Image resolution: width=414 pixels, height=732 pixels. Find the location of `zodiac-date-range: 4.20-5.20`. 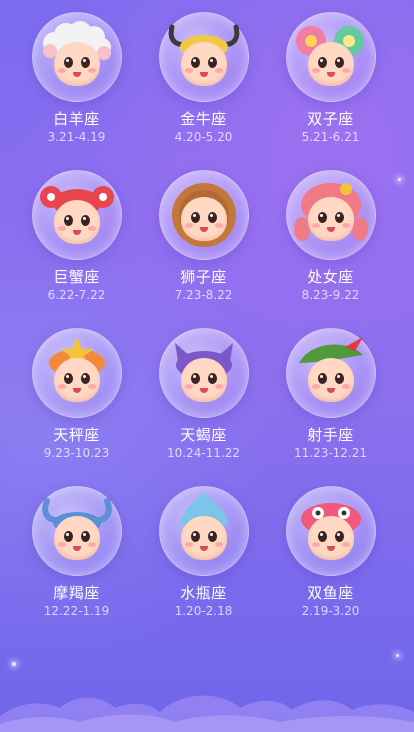

zodiac-date-range: 4.20-5.20 is located at coordinates (203, 137).